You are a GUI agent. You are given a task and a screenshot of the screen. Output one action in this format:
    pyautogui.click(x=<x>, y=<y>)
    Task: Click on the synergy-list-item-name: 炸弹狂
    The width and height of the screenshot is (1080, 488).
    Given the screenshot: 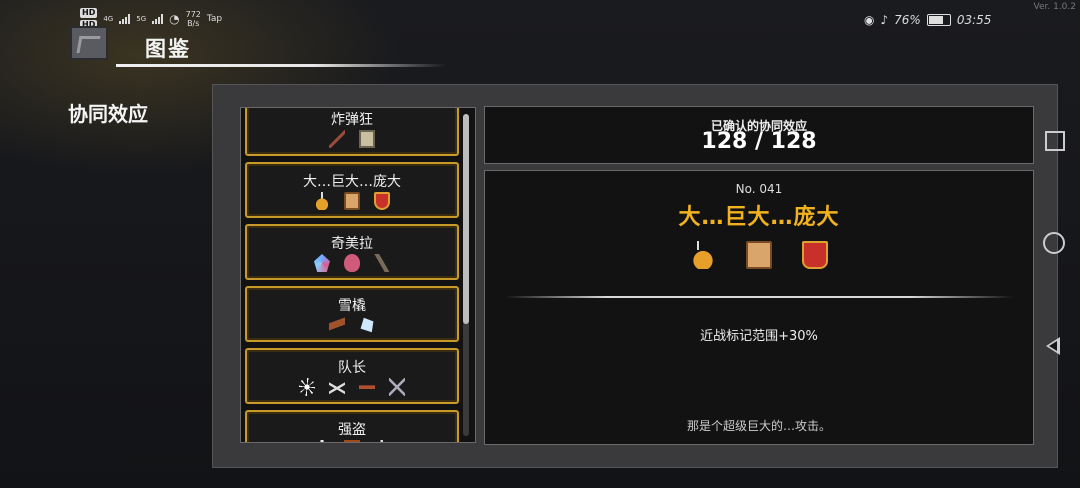 What is the action you would take?
    pyautogui.click(x=352, y=120)
    